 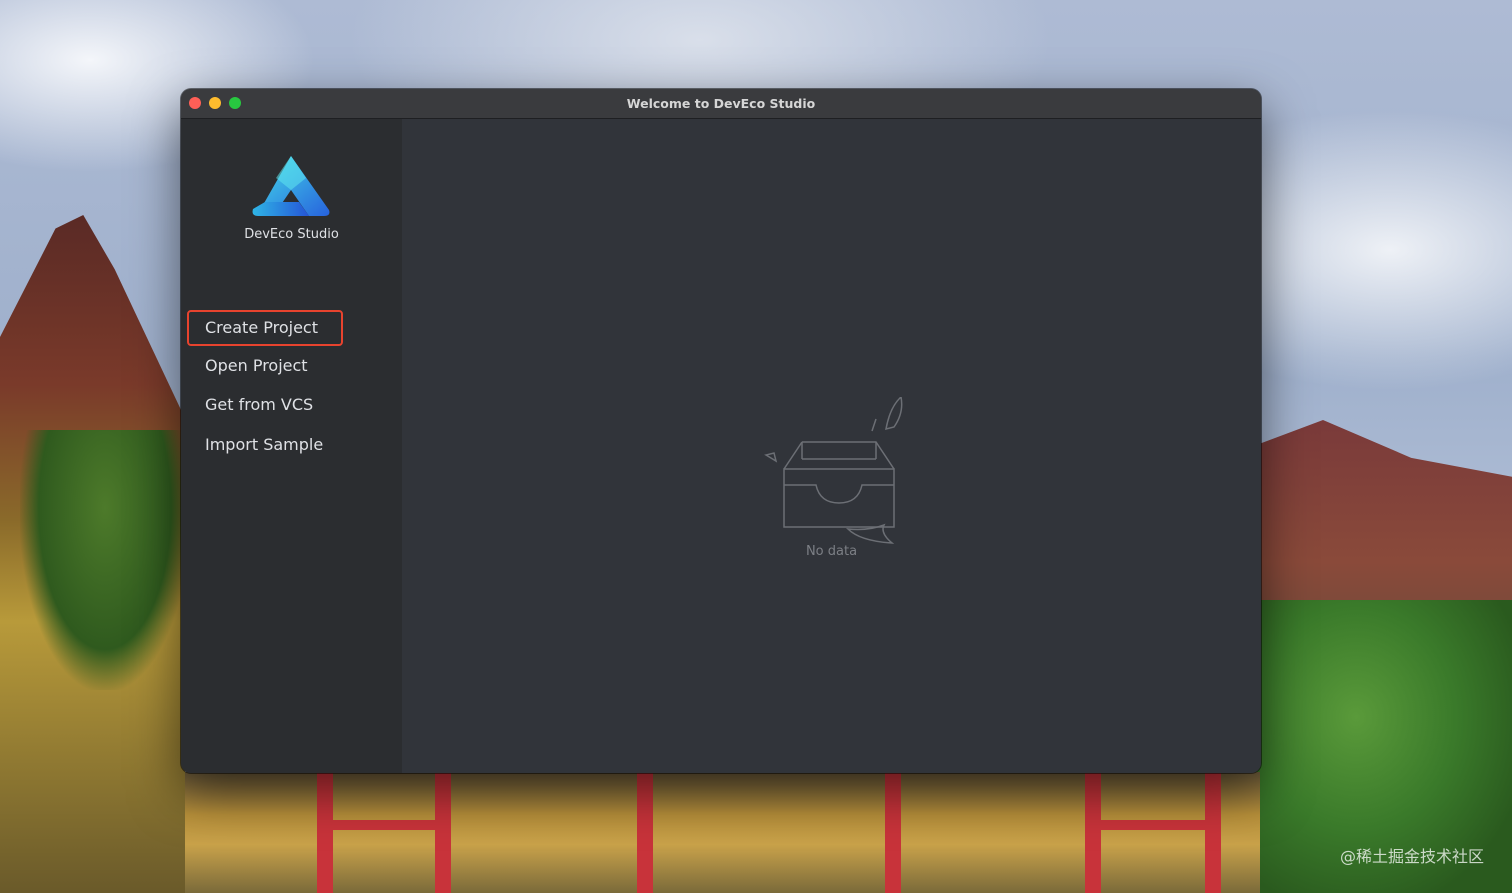 What do you see at coordinates (833, 470) in the screenshot?
I see `empty-inbox-icon` at bounding box center [833, 470].